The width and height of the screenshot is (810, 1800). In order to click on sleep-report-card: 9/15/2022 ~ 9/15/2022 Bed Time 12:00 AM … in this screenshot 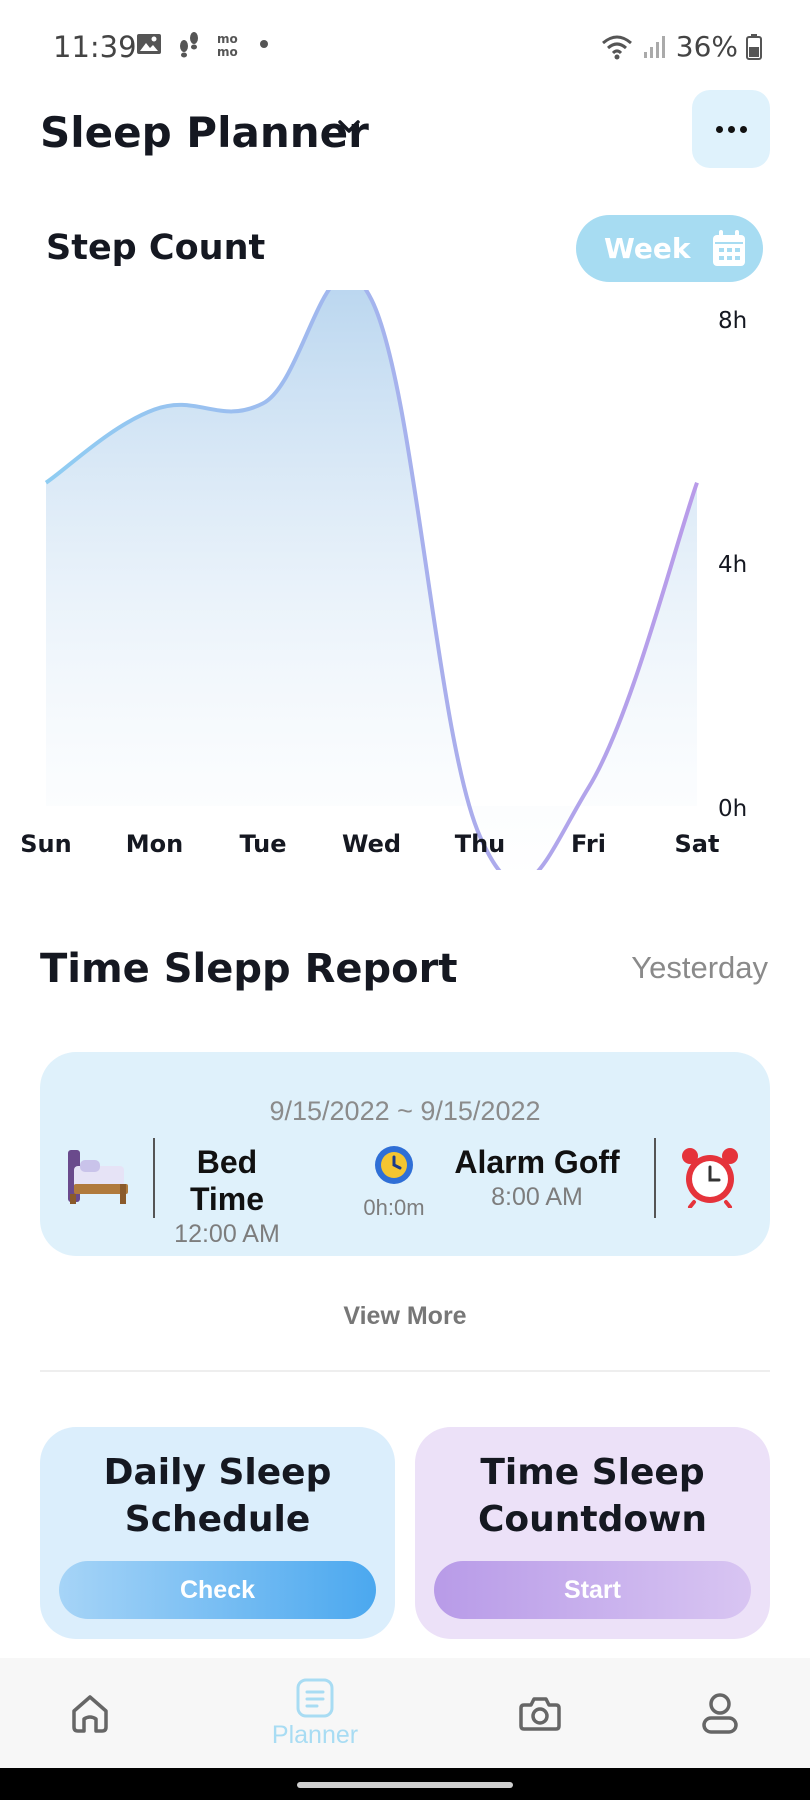, I will do `click(405, 1154)`.